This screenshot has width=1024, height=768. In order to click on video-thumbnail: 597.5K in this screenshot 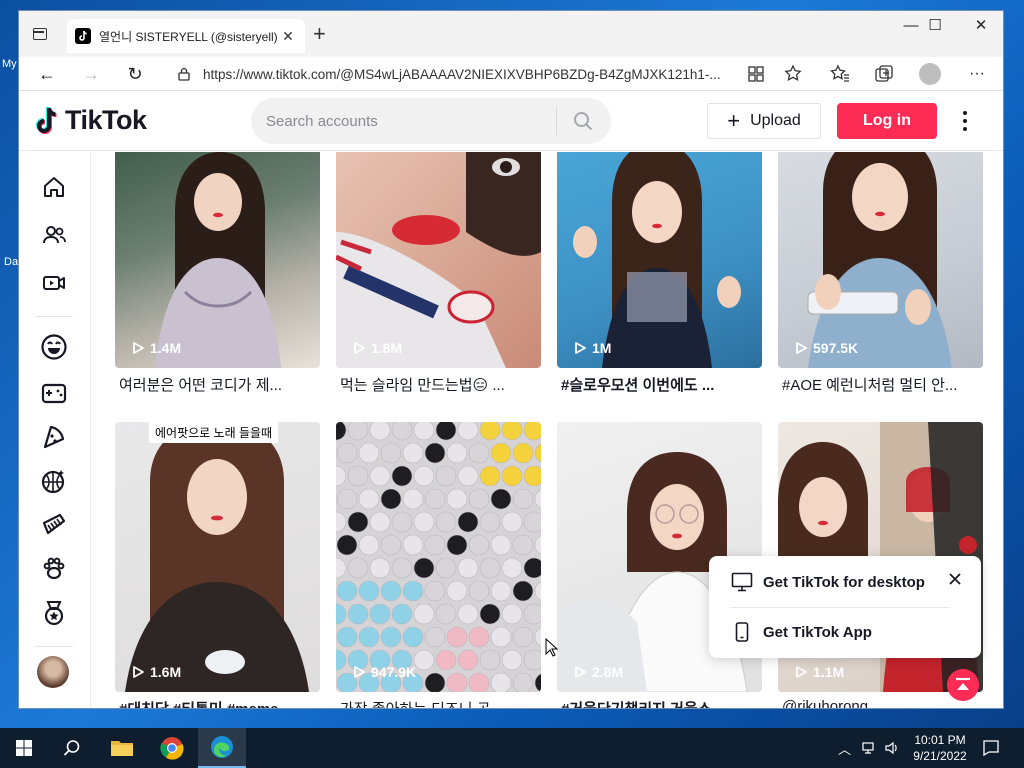, I will do `click(880, 260)`.